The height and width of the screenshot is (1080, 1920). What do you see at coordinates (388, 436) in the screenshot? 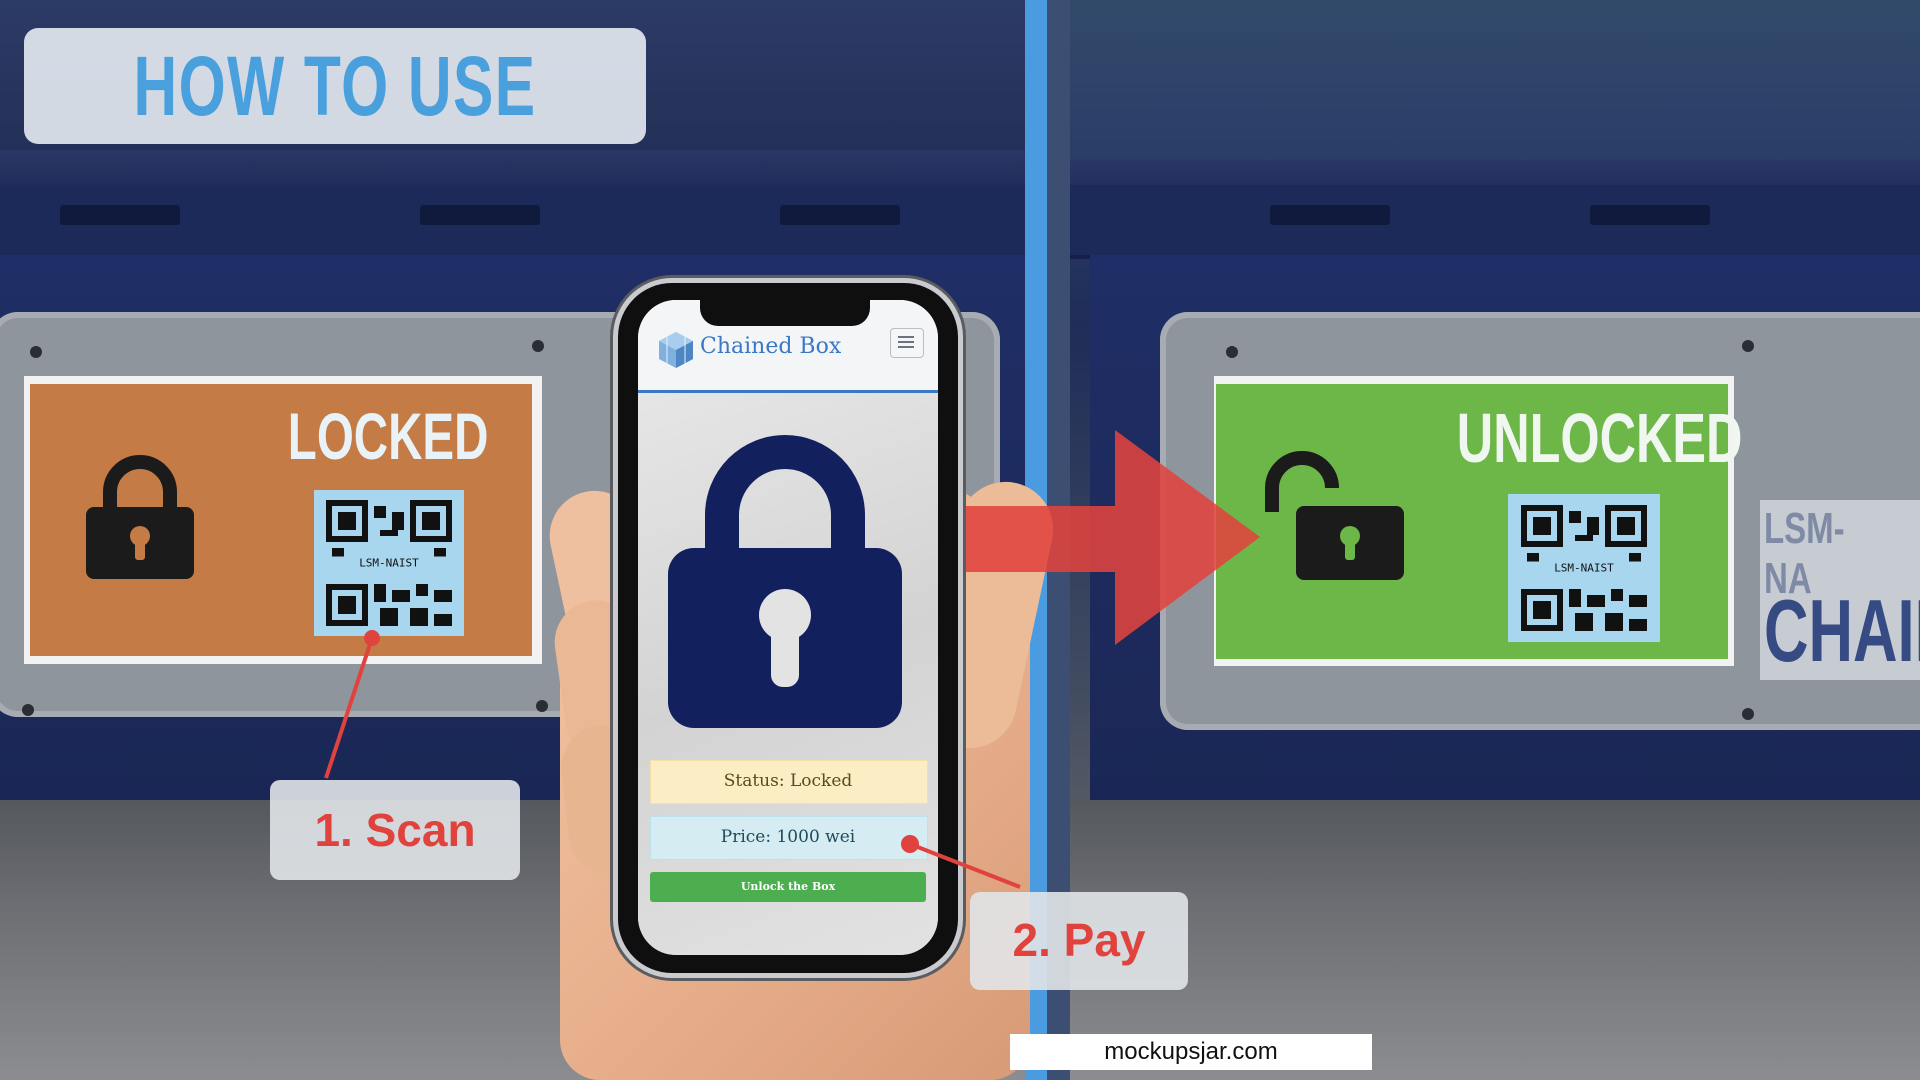
I see `locked-label: LOCKED` at bounding box center [388, 436].